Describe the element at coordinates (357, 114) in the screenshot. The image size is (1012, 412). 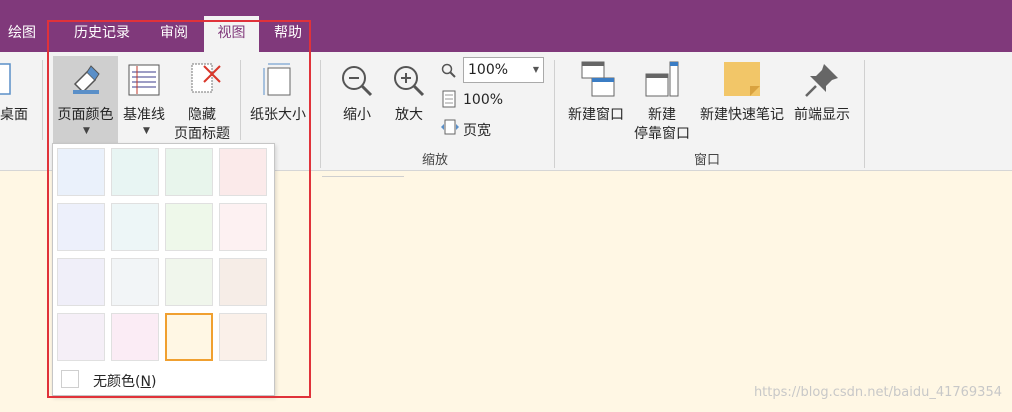
I see `zoom-out-button: 缩小` at that location.